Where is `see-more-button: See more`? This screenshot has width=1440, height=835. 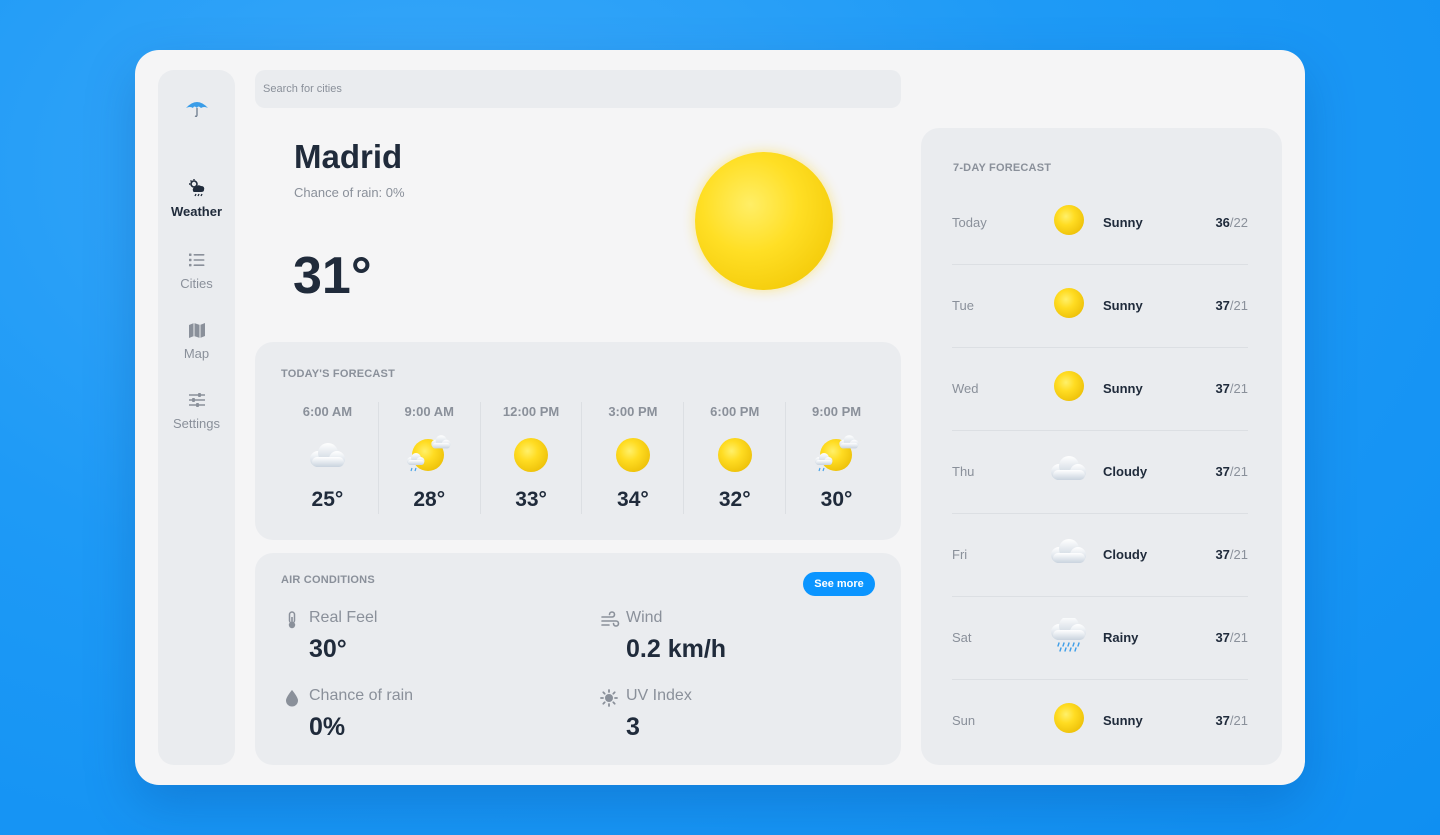 see-more-button: See more is located at coordinates (839, 584).